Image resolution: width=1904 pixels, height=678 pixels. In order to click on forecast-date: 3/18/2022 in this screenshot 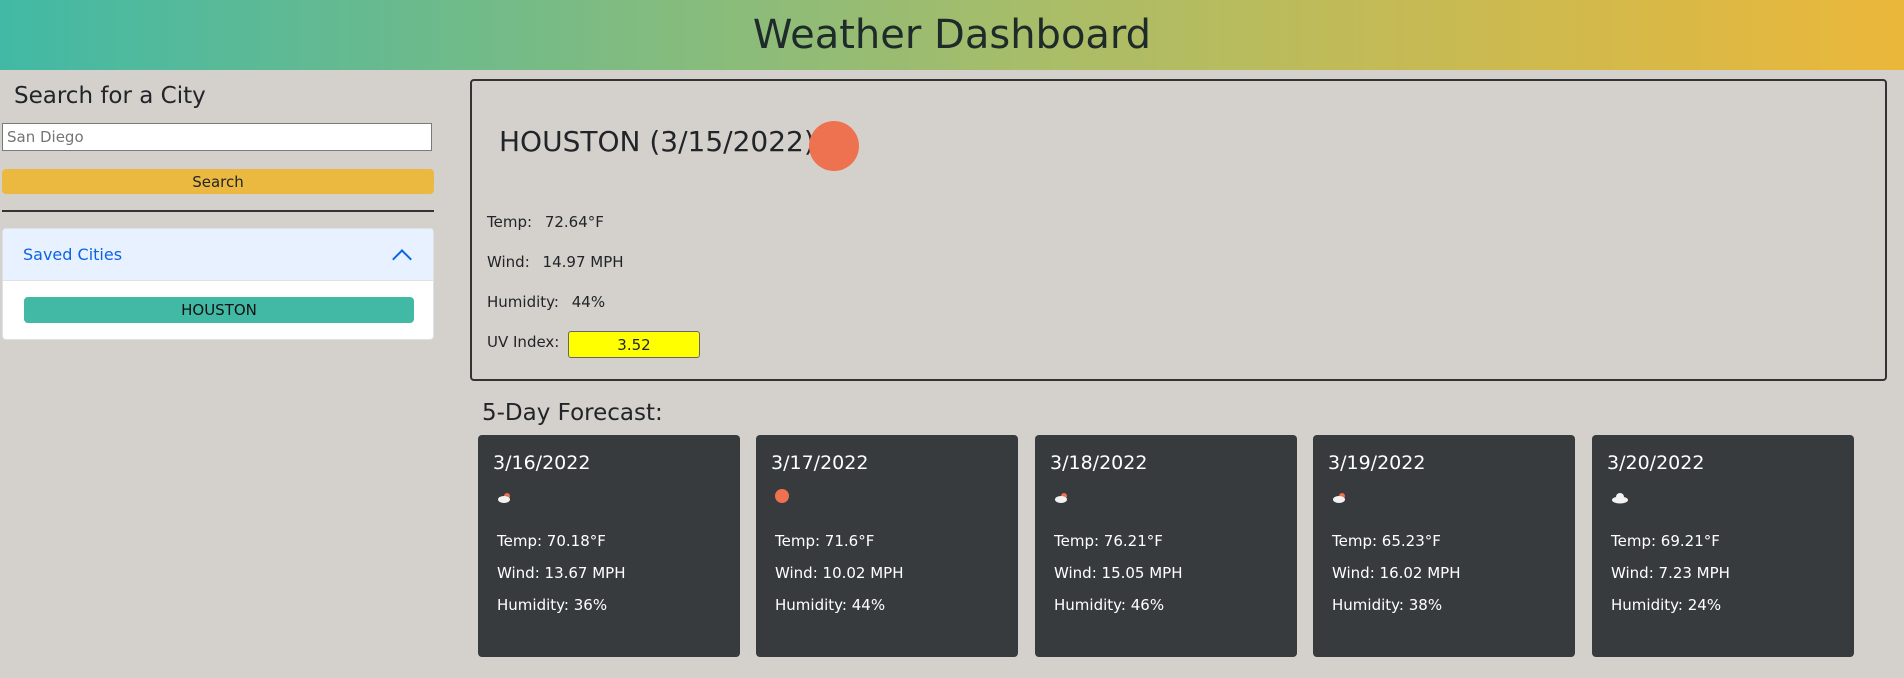, I will do `click(1099, 463)`.